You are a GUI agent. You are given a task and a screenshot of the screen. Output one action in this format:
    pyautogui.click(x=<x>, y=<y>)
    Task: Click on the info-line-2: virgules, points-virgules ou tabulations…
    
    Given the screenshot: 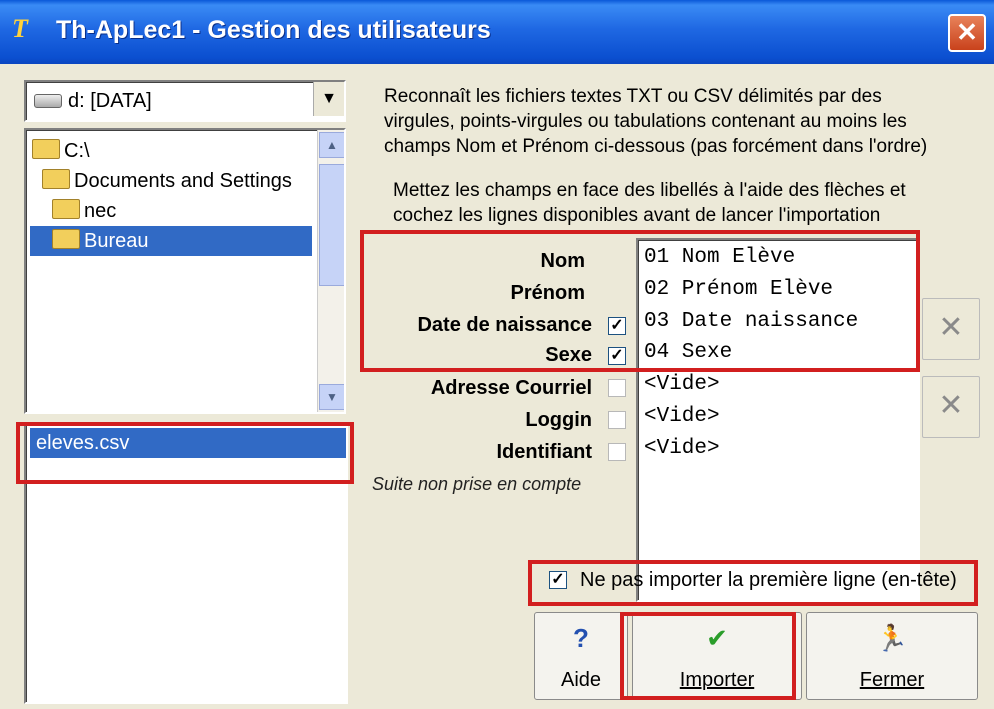 What is the action you would take?
    pyautogui.click(x=645, y=121)
    